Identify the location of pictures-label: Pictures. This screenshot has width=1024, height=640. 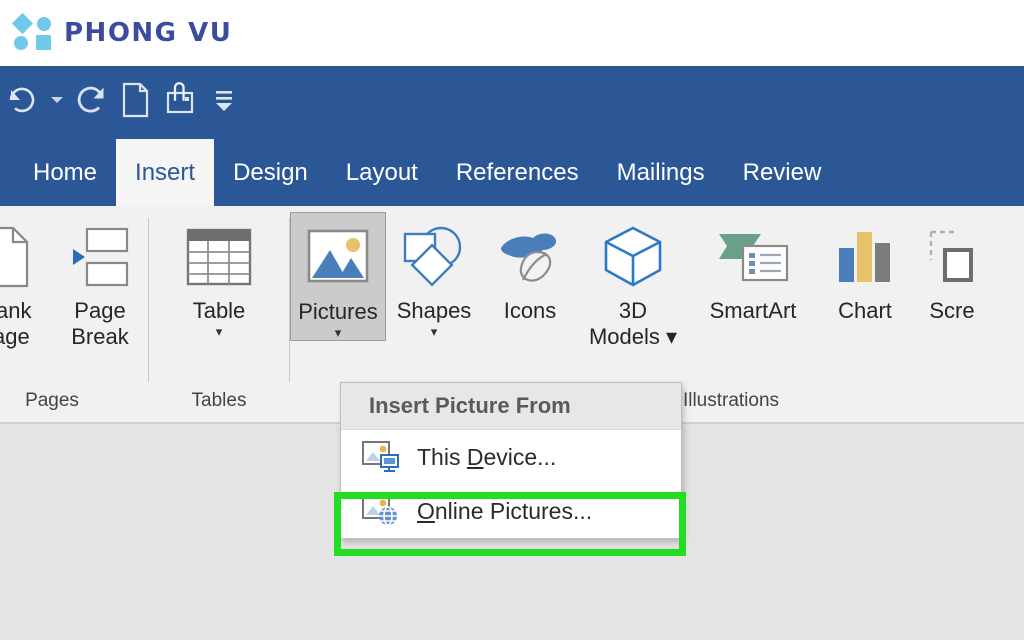
(338, 311).